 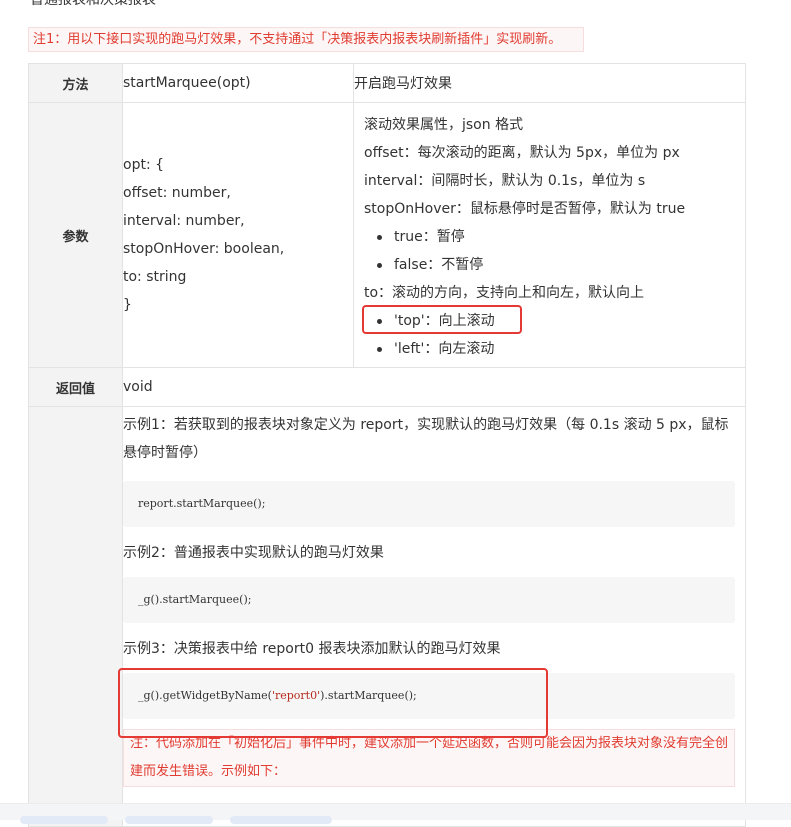 I want to click on bottom-toolbar, so click(x=395, y=813).